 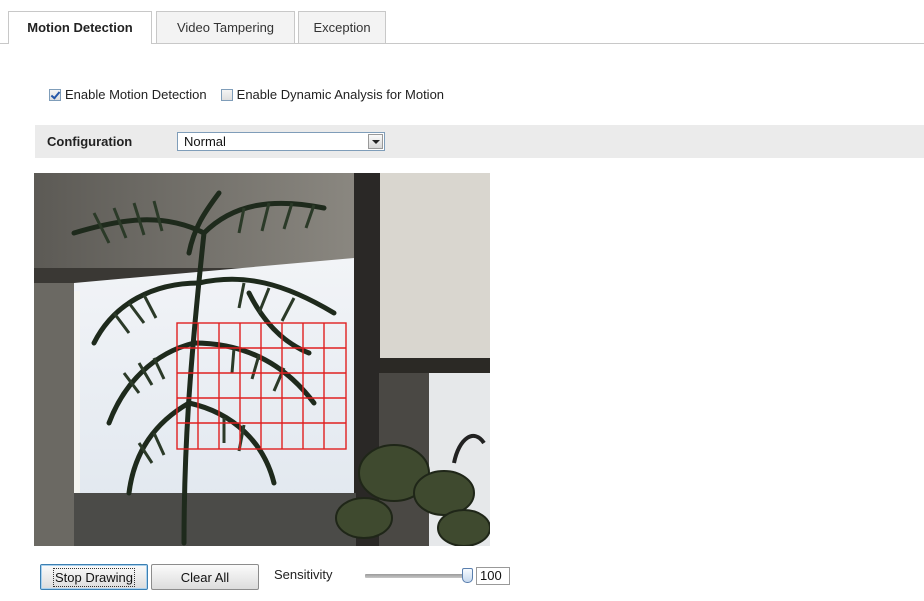 I want to click on sensitivity-slider, so click(x=420, y=576).